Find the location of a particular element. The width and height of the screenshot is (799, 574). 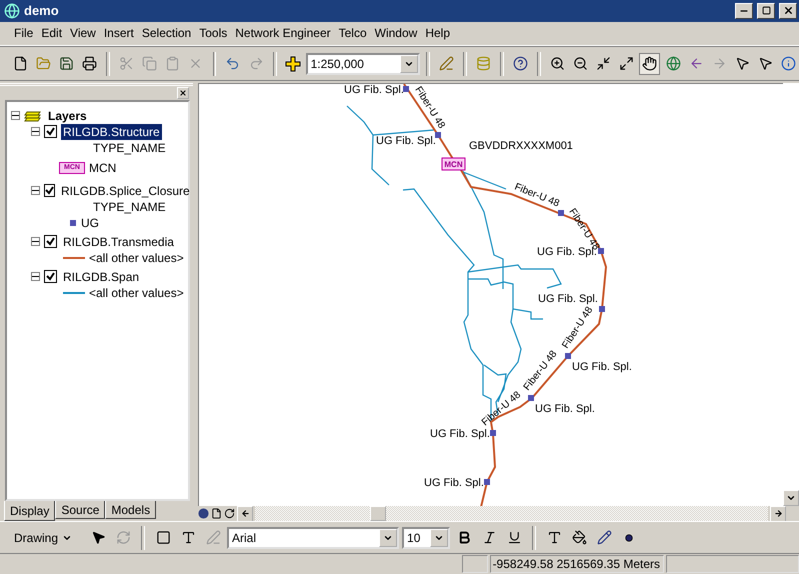

refresh-icon is located at coordinates (229, 514).